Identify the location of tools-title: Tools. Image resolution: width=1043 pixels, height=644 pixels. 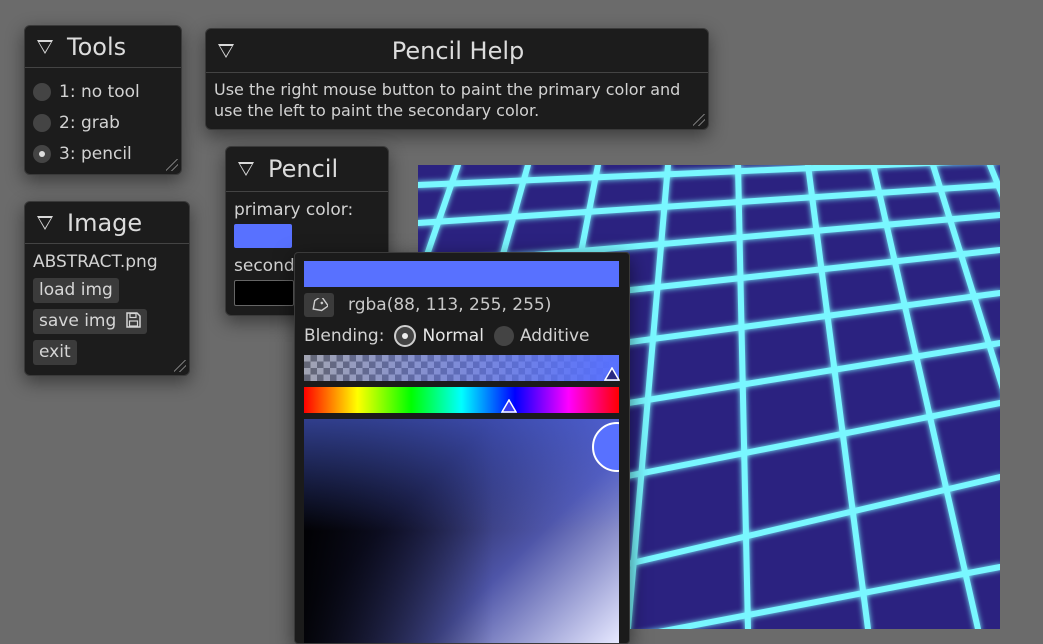
(97, 46).